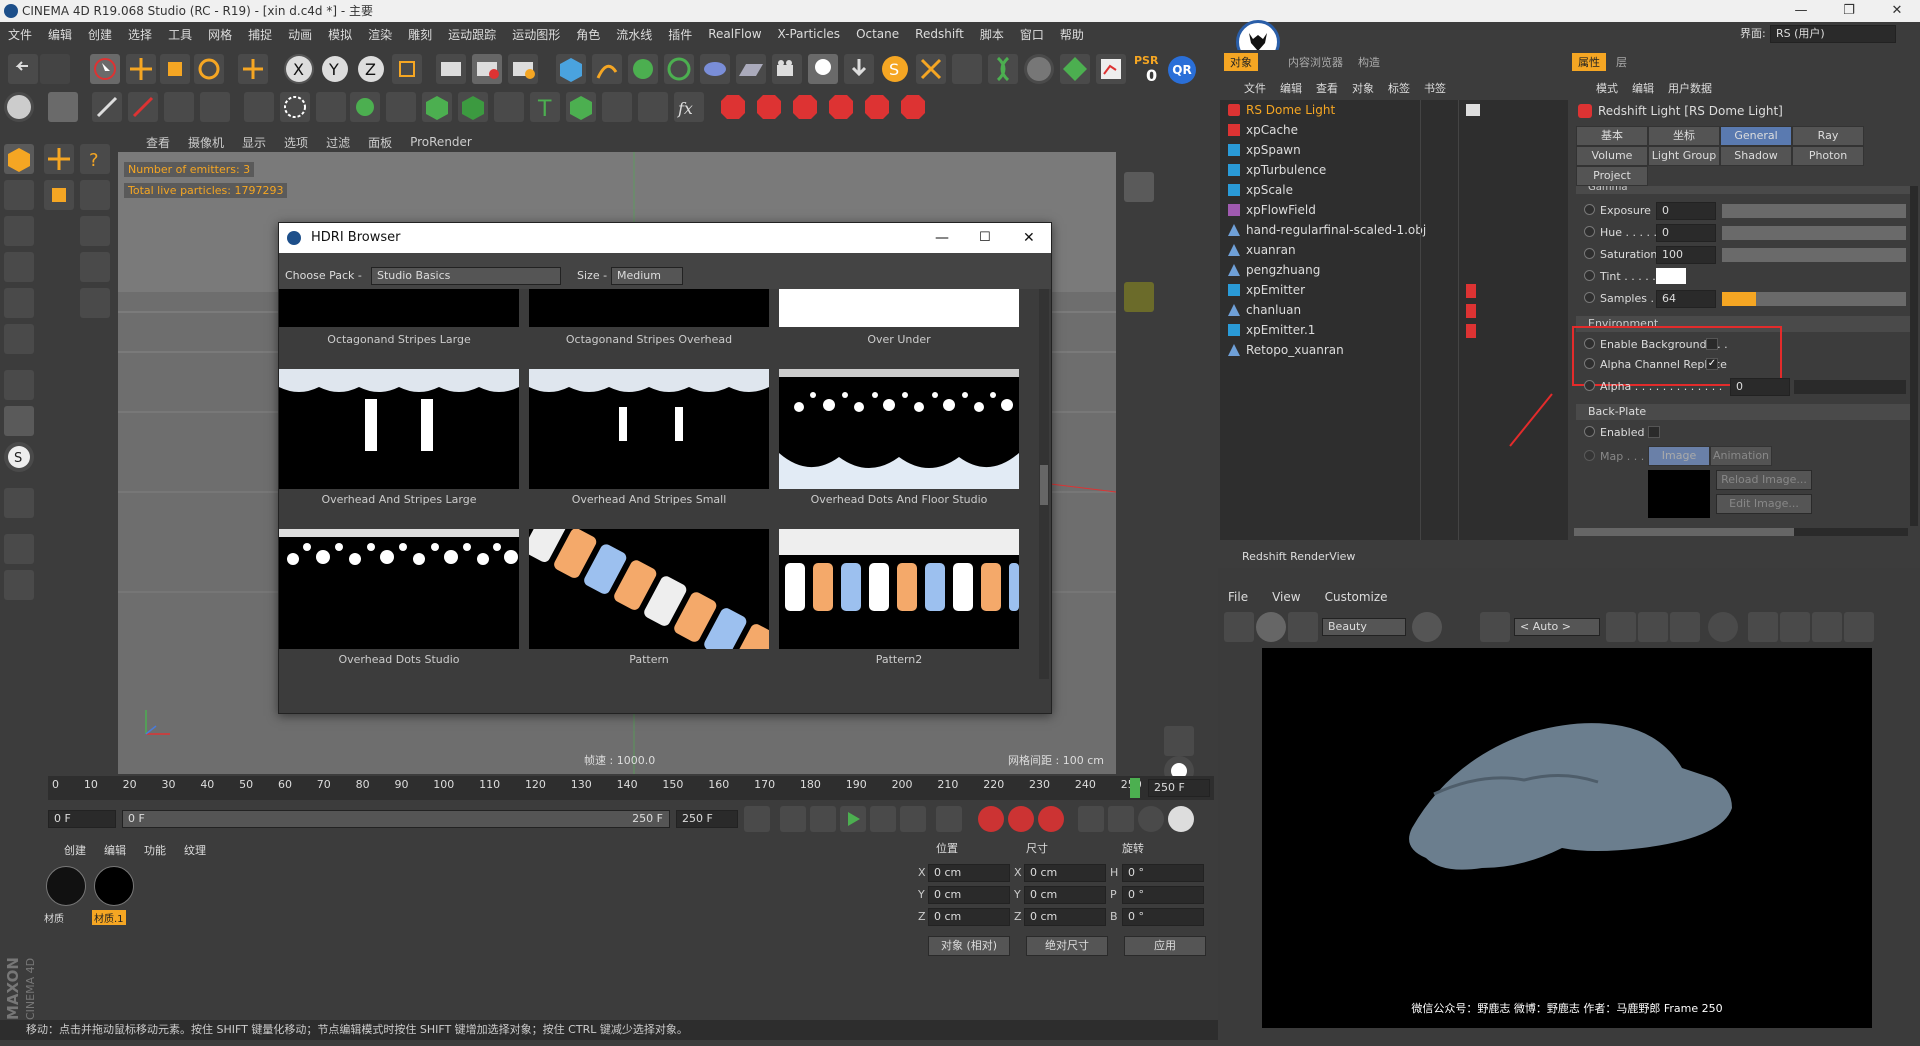  What do you see at coordinates (1684, 136) in the screenshot?
I see `subtab-coord: 坐标` at bounding box center [1684, 136].